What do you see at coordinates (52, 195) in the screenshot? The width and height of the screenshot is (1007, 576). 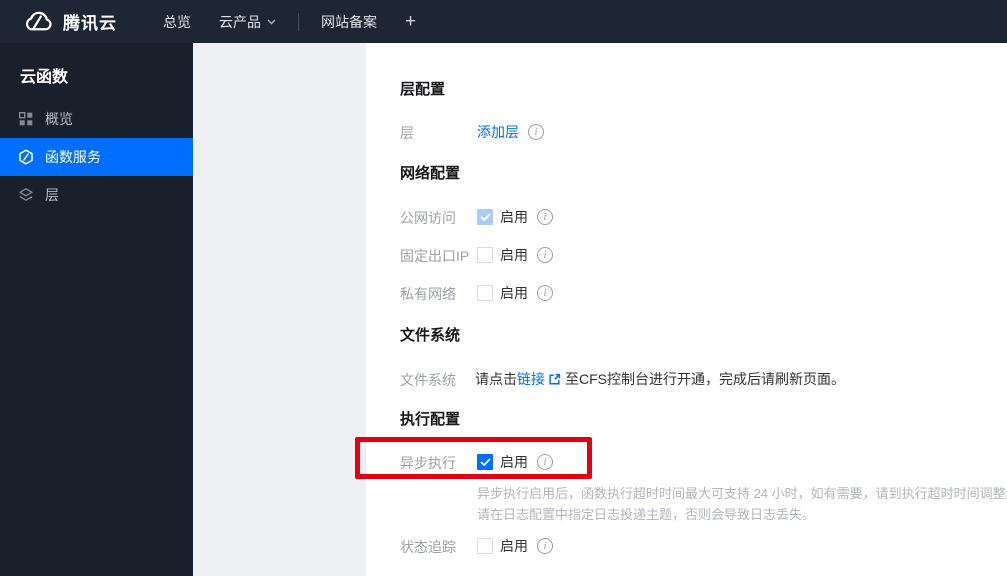 I see `sidebar-item-label: 层` at bounding box center [52, 195].